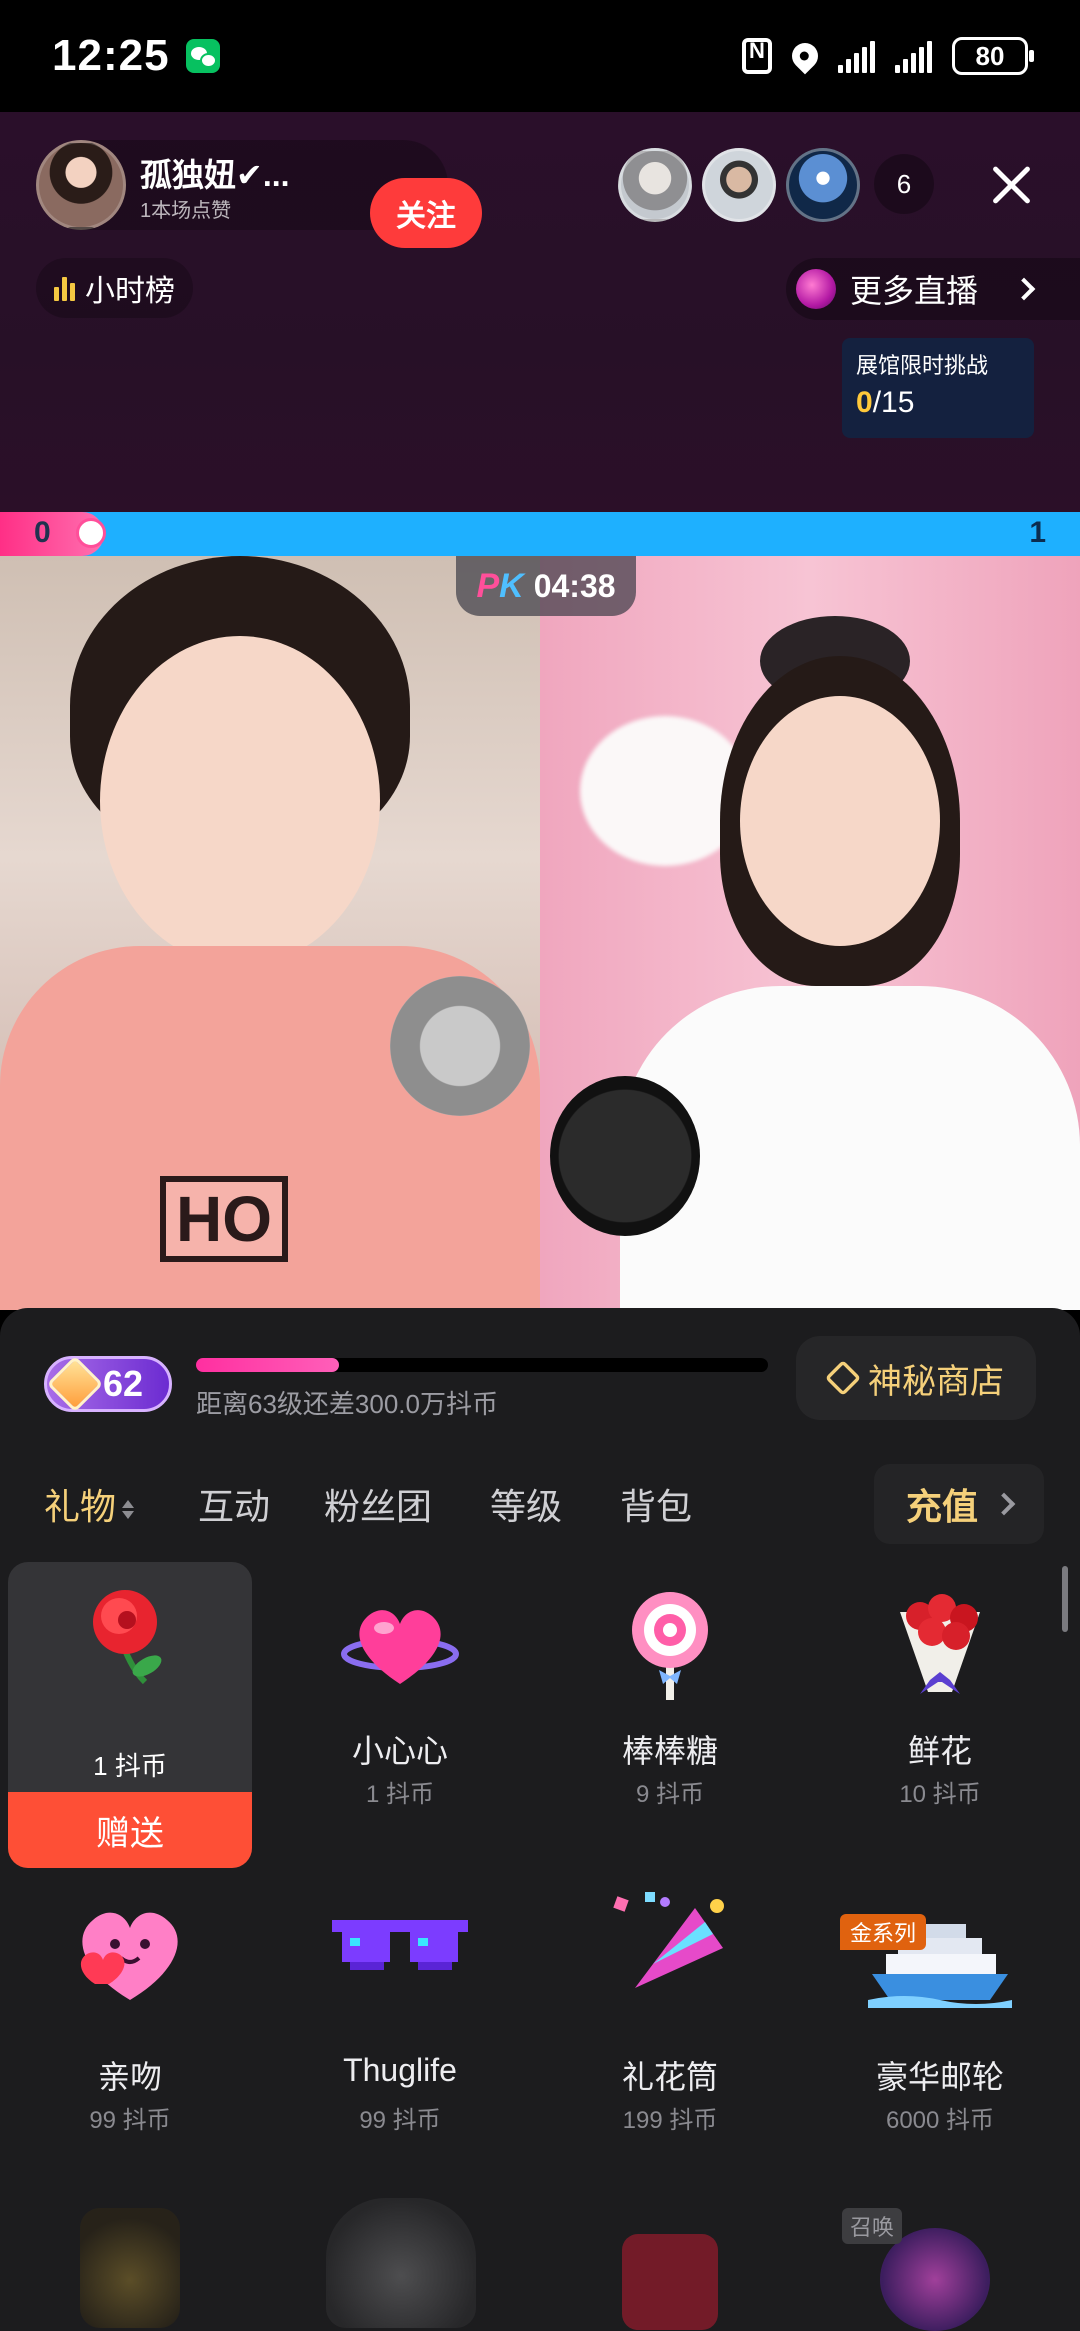  What do you see at coordinates (816, 289) in the screenshot?
I see `live-orb-icon` at bounding box center [816, 289].